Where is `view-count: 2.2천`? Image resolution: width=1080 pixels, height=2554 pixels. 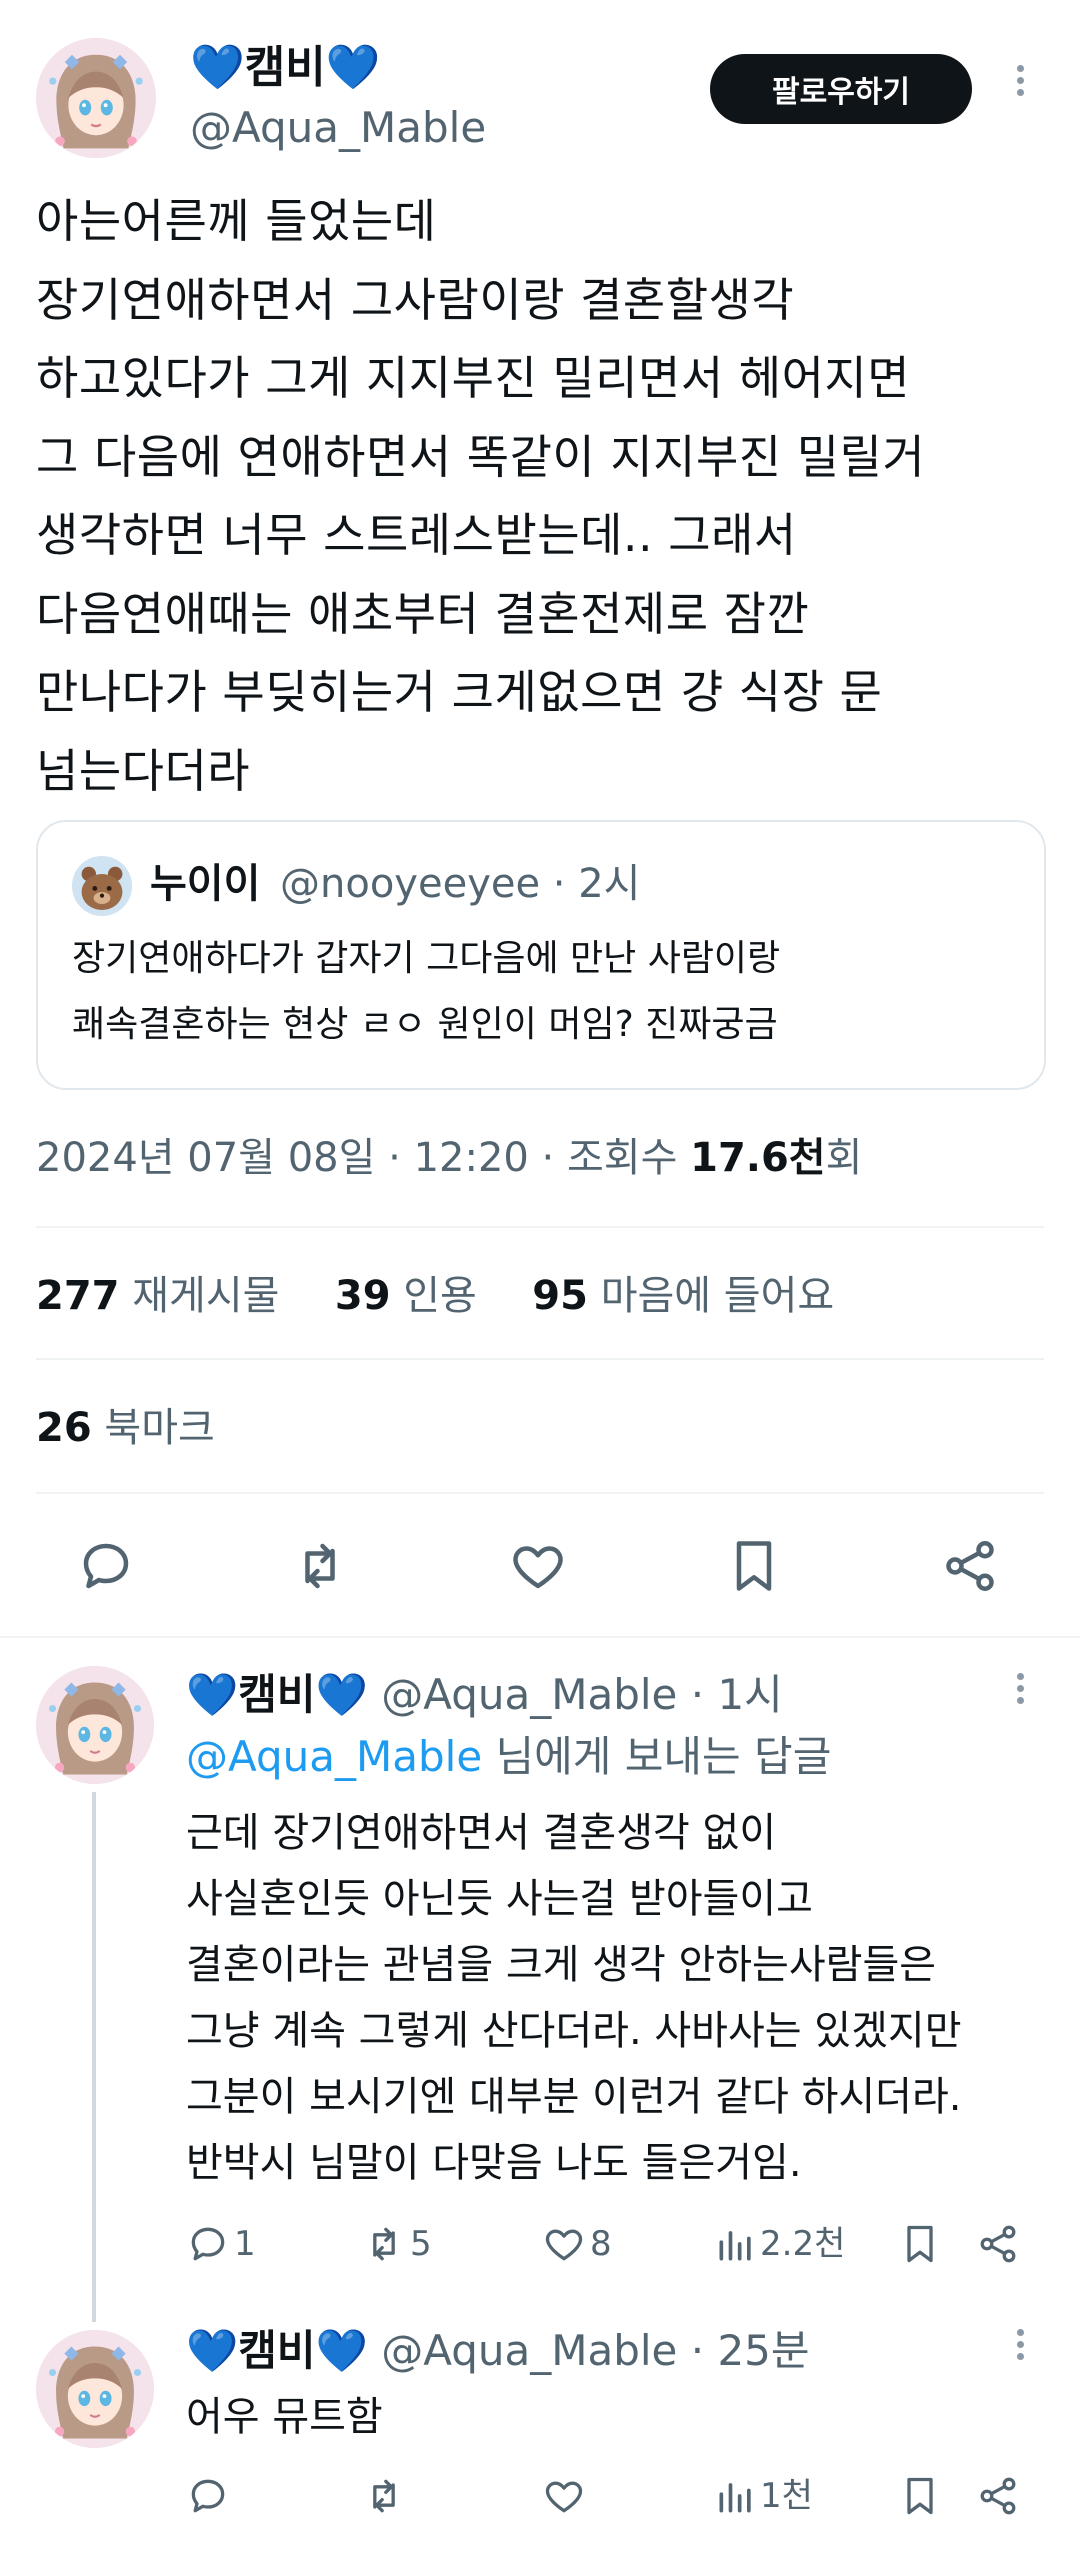 view-count: 2.2천 is located at coordinates (803, 2244).